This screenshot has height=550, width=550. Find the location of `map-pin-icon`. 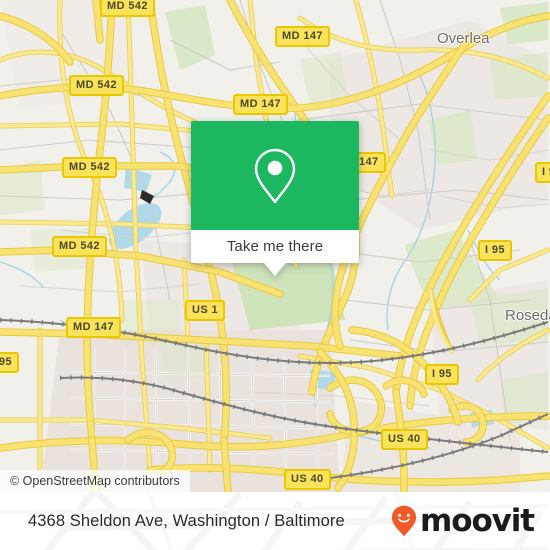

map-pin-icon is located at coordinates (275, 175).